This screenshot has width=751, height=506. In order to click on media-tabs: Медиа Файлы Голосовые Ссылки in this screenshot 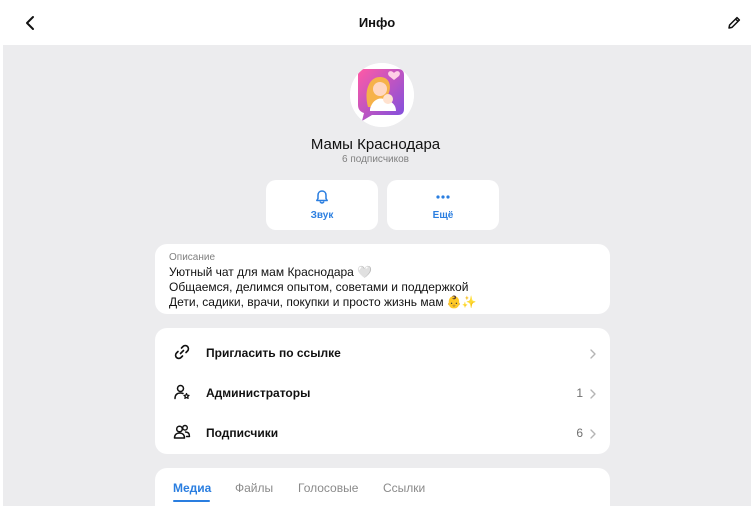, I will do `click(382, 487)`.